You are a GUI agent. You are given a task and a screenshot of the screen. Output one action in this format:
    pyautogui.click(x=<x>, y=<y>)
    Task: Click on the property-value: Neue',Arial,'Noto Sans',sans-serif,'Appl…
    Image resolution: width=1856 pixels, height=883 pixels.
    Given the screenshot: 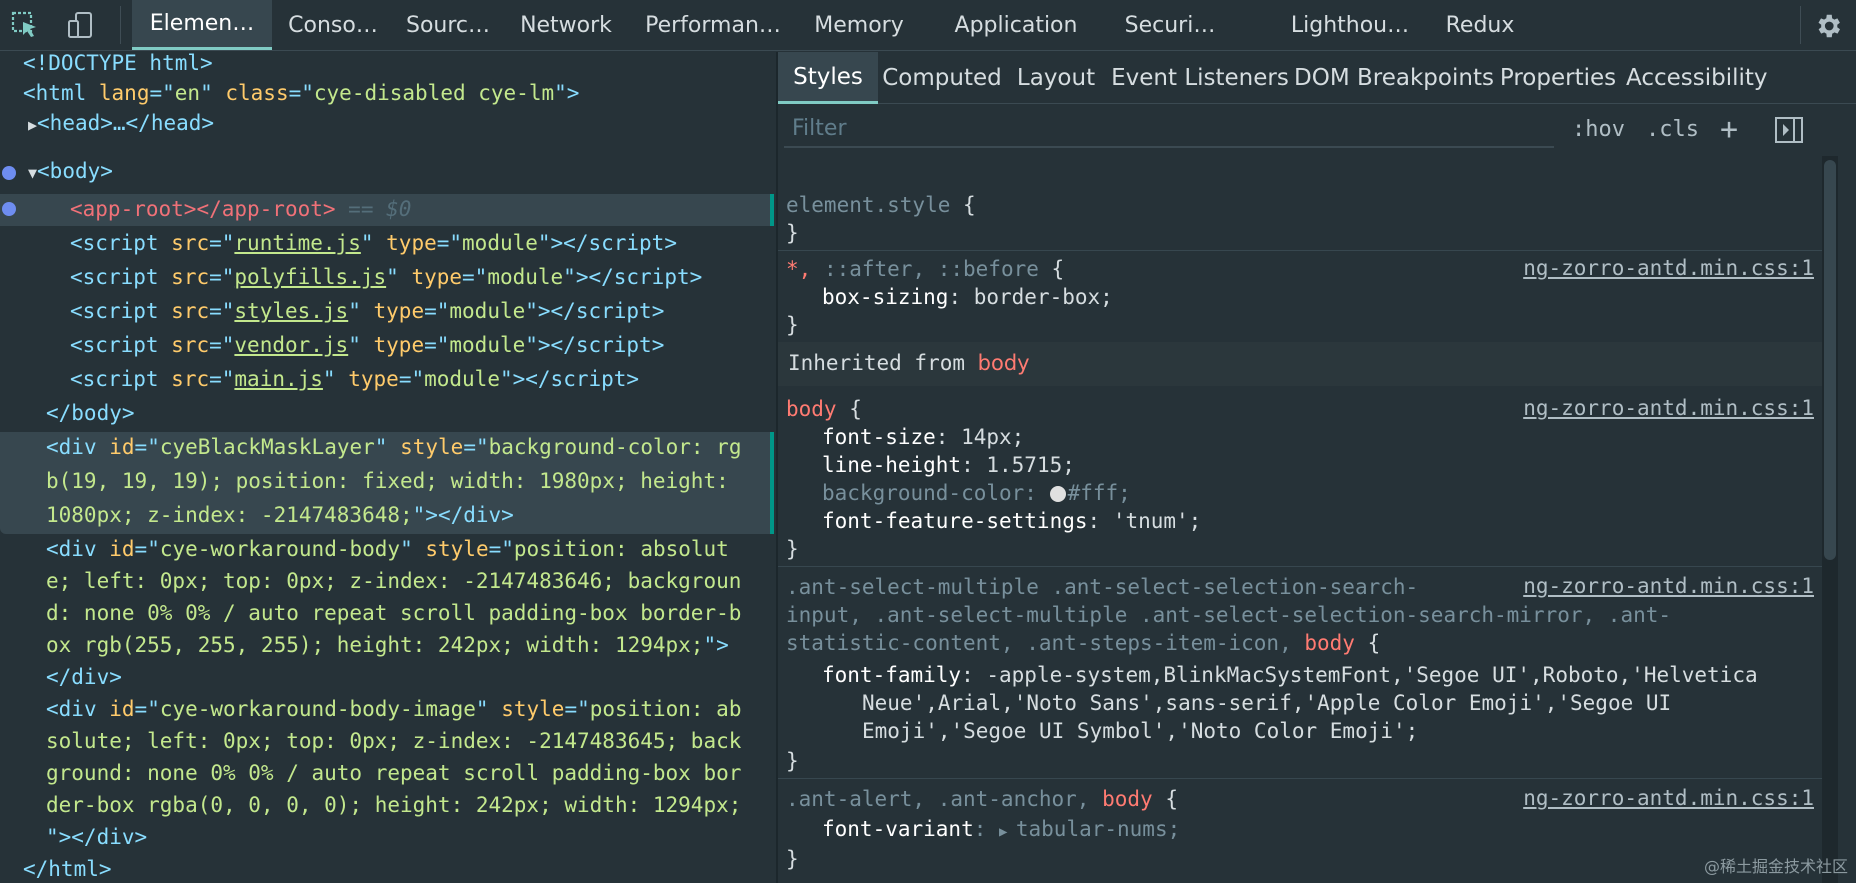 What is the action you would take?
    pyautogui.click(x=1267, y=703)
    